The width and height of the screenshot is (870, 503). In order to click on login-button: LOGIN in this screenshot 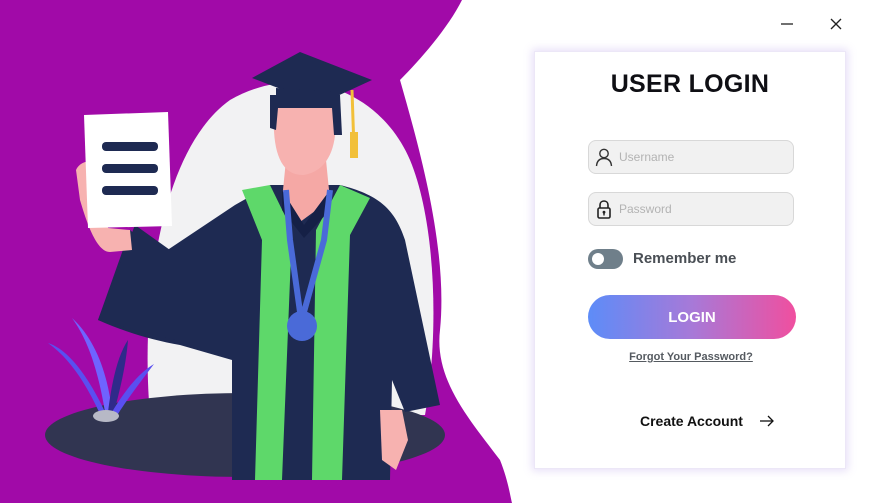, I will do `click(692, 317)`.